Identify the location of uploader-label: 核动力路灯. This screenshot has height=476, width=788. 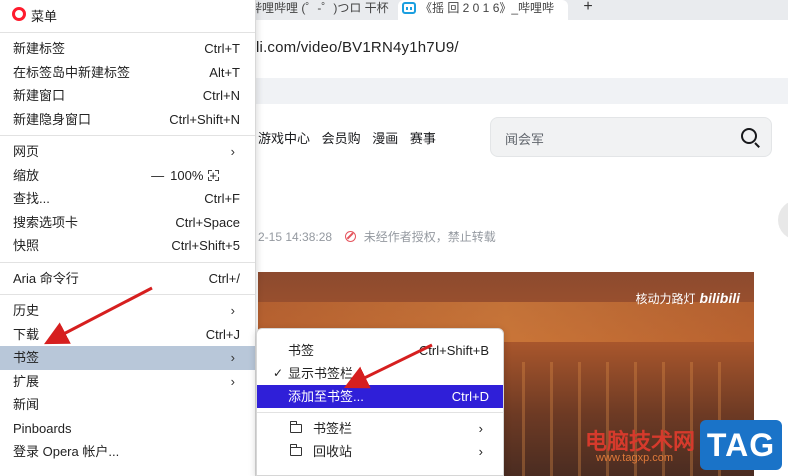
(665, 299).